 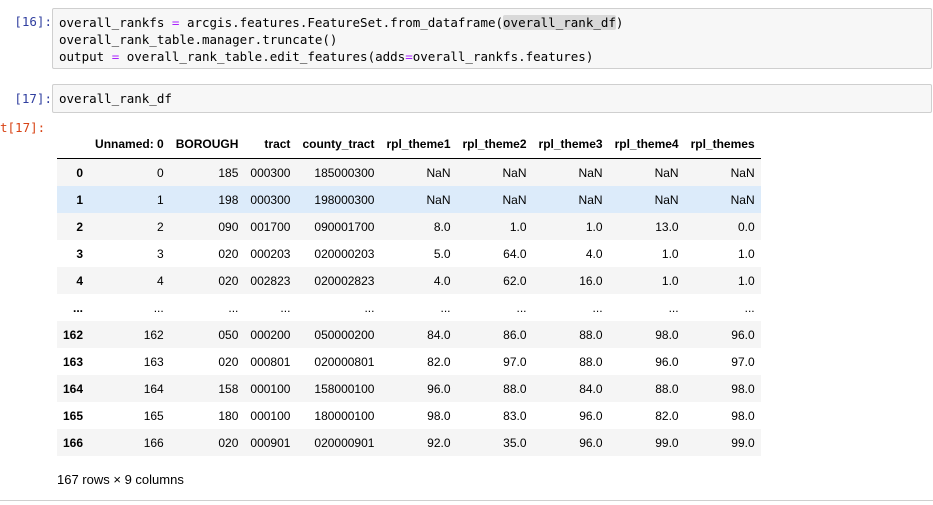 What do you see at coordinates (270, 442) in the screenshot?
I see `table-cell: 000901` at bounding box center [270, 442].